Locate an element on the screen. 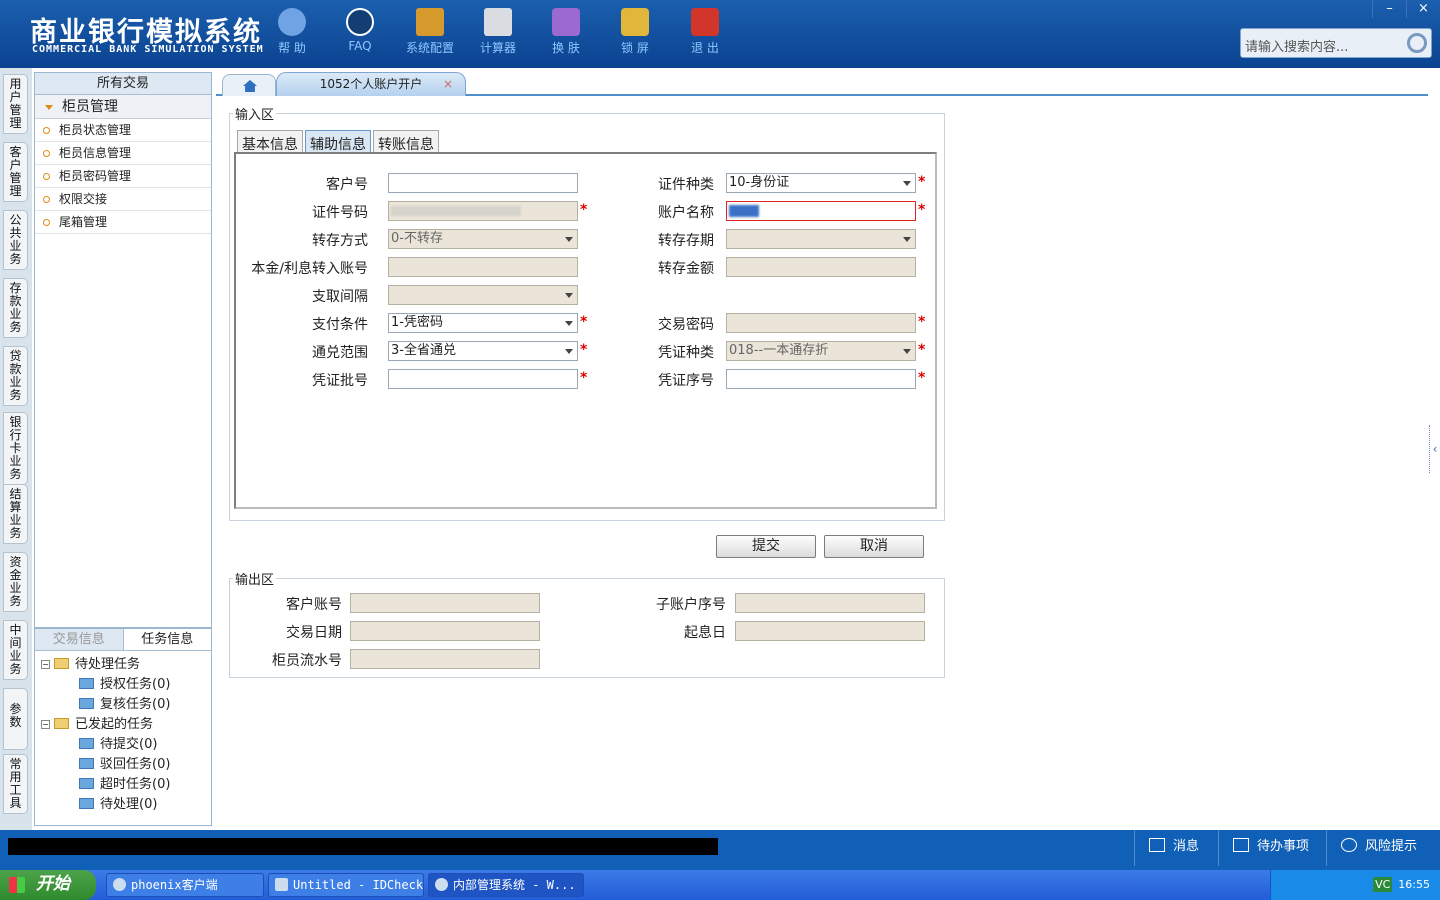 Image resolution: width=1440 pixels, height=900 pixels. nav-item-permission-handover: 权限交接 is located at coordinates (123, 199).